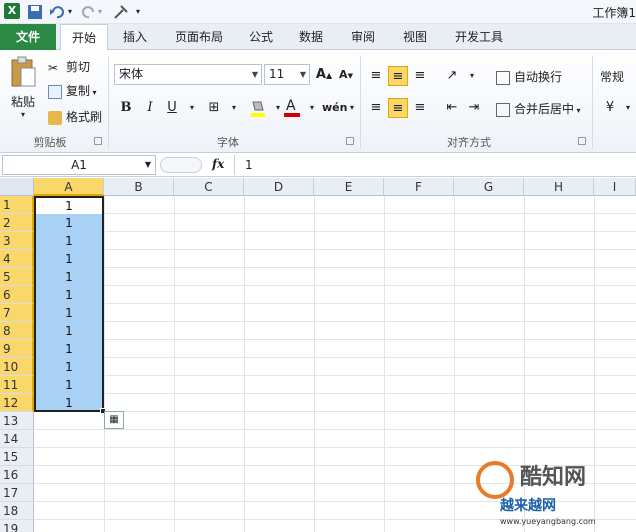 Image resolution: width=636 pixels, height=532 pixels. I want to click on column-header-g: G, so click(489, 187).